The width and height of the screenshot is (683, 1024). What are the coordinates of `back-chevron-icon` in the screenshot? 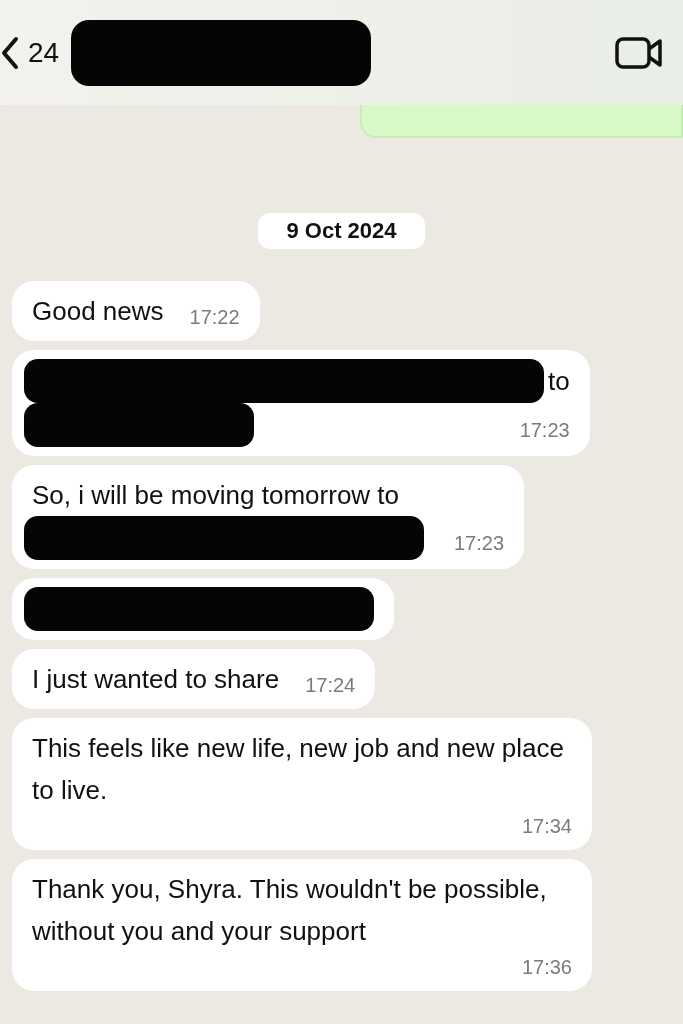 It's located at (10, 52).